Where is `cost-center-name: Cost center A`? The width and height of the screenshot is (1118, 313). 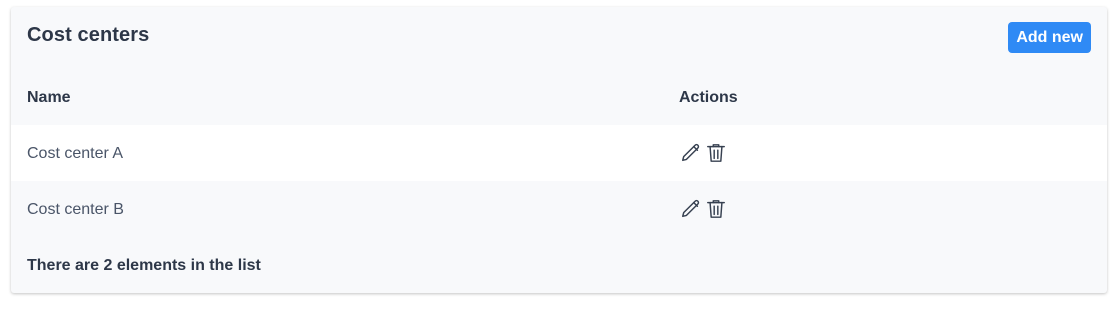 cost-center-name: Cost center A is located at coordinates (75, 153).